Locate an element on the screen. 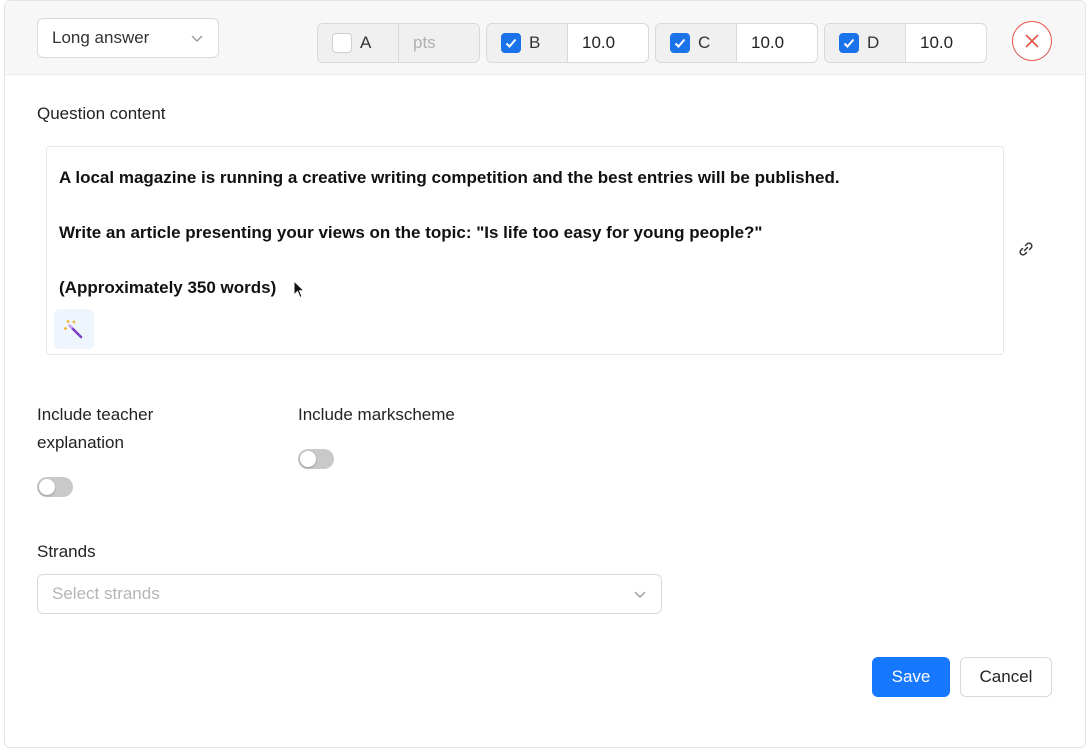 The image size is (1090, 754). option-d-checkbox is located at coordinates (849, 43).